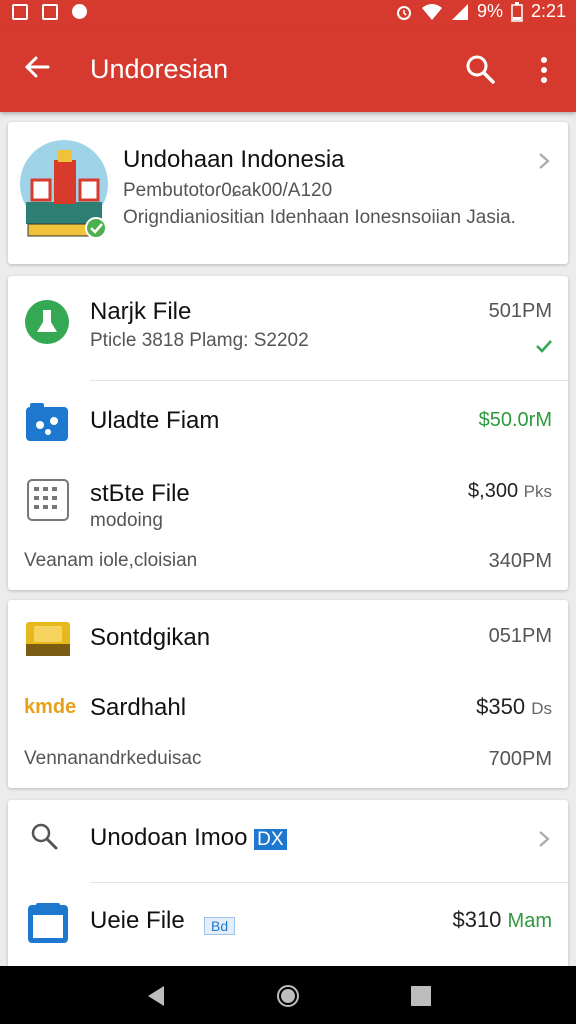 The image size is (576, 1024). What do you see at coordinates (155, 420) in the screenshot?
I see `item-title: Uladte Fiam` at bounding box center [155, 420].